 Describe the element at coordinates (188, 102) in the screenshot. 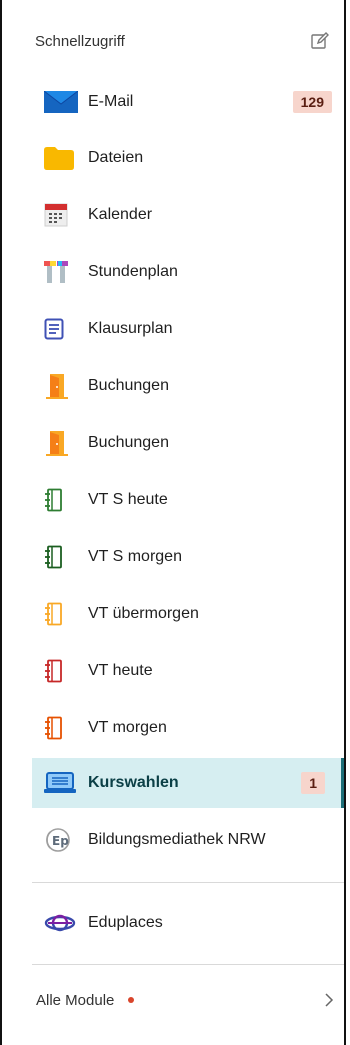

I see `nav-item-email: E-Mail 129` at that location.